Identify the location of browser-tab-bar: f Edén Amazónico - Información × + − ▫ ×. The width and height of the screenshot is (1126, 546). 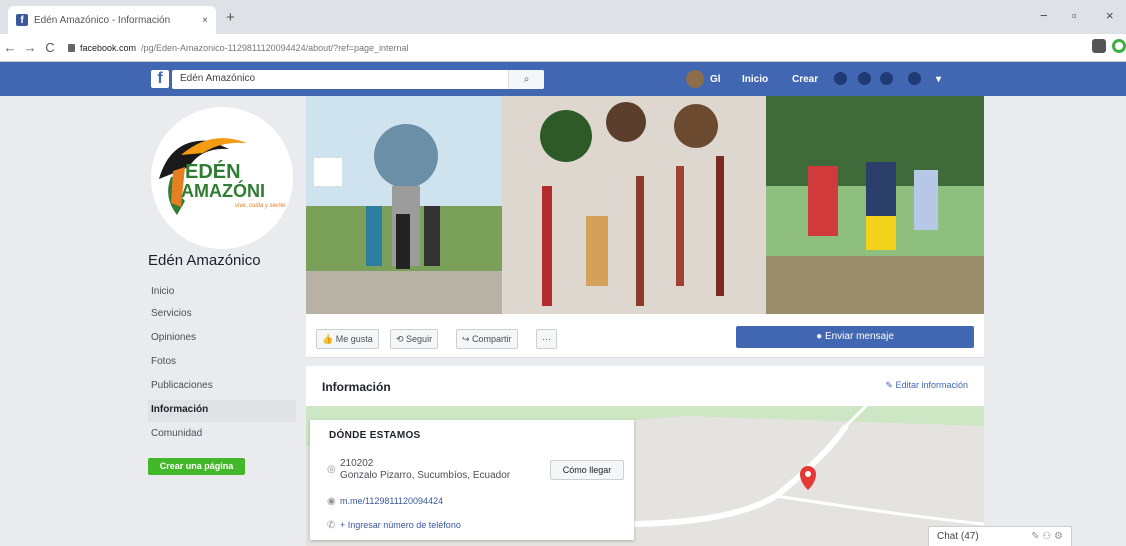
(563, 17).